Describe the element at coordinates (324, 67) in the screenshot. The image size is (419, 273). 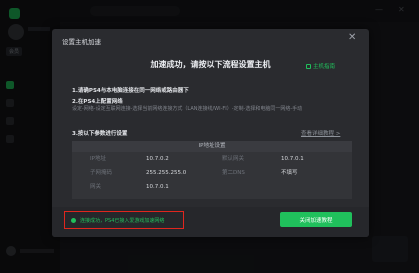
I see `host-guide-label: 主机指南` at that location.